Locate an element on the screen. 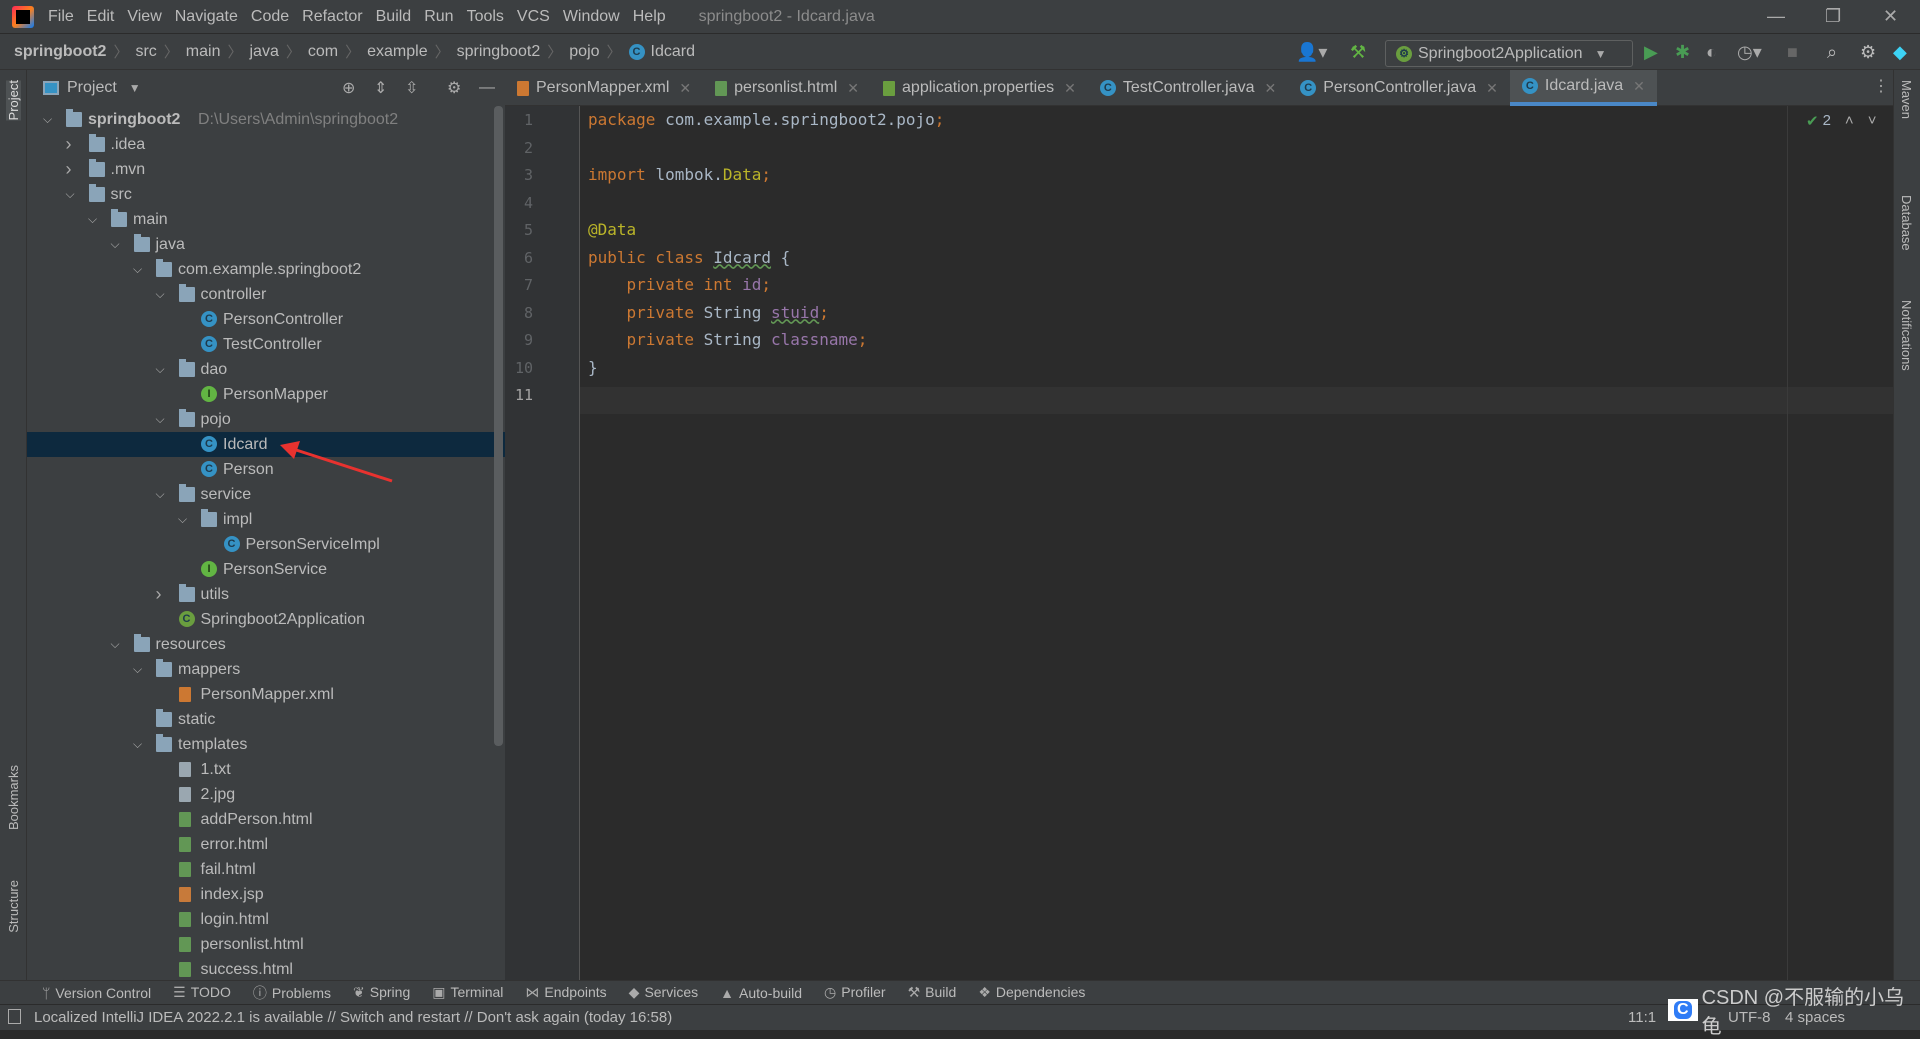 This screenshot has height=1039, width=1920. tree-item: I PersonService is located at coordinates (266, 569).